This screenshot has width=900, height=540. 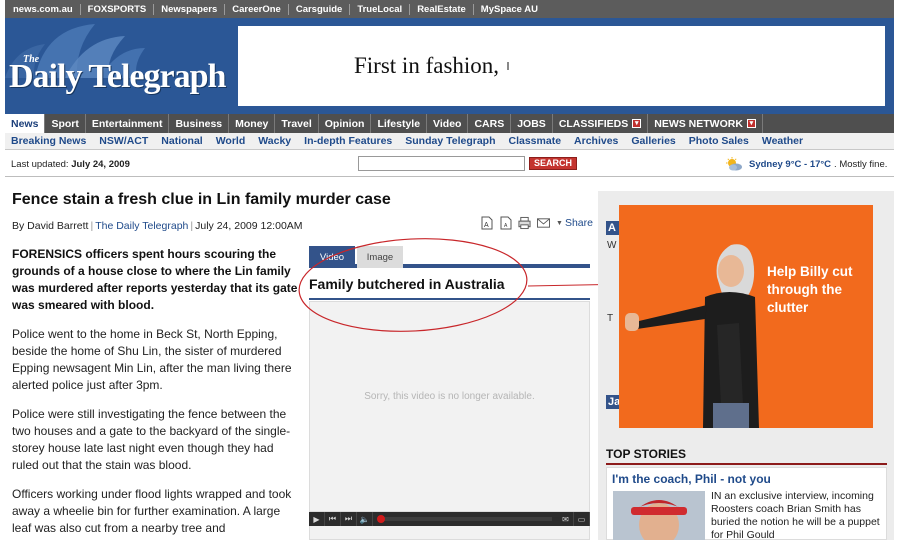 I want to click on subnav-link: World, so click(x=231, y=141).